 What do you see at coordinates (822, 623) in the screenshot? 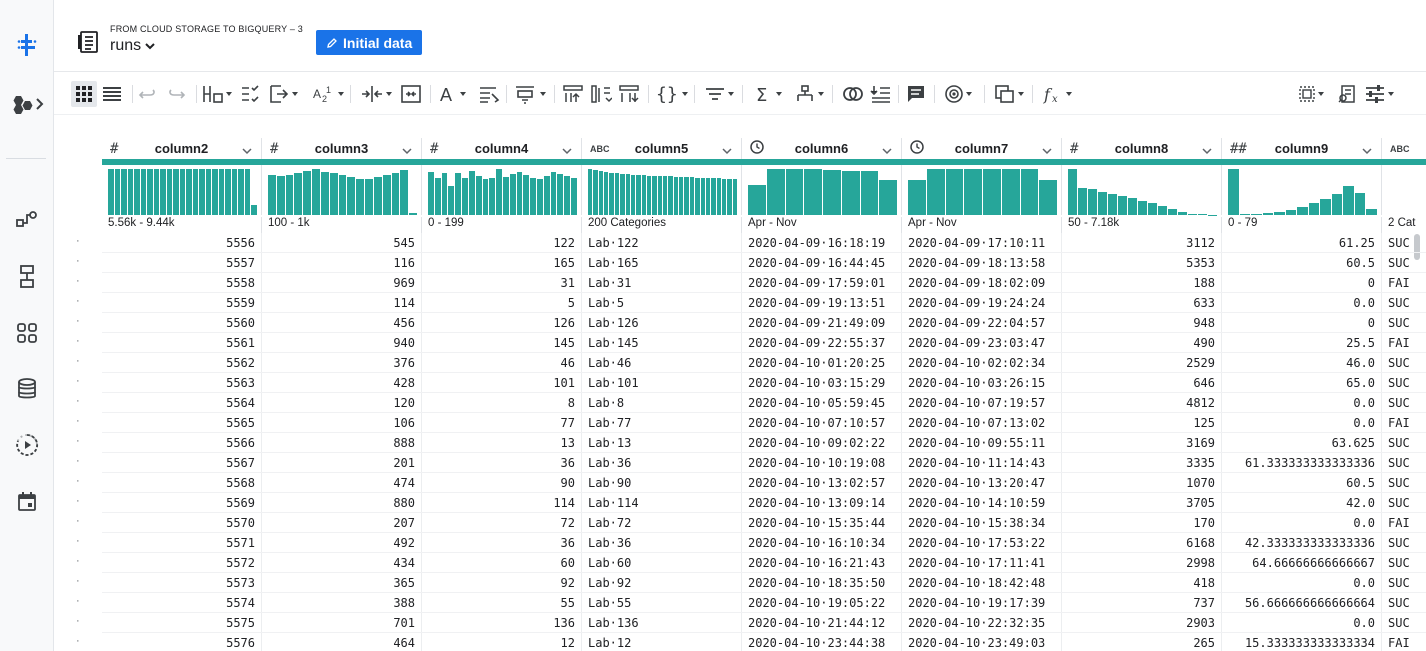
I see `table-cell: 2020-04-10·21:44:12` at bounding box center [822, 623].